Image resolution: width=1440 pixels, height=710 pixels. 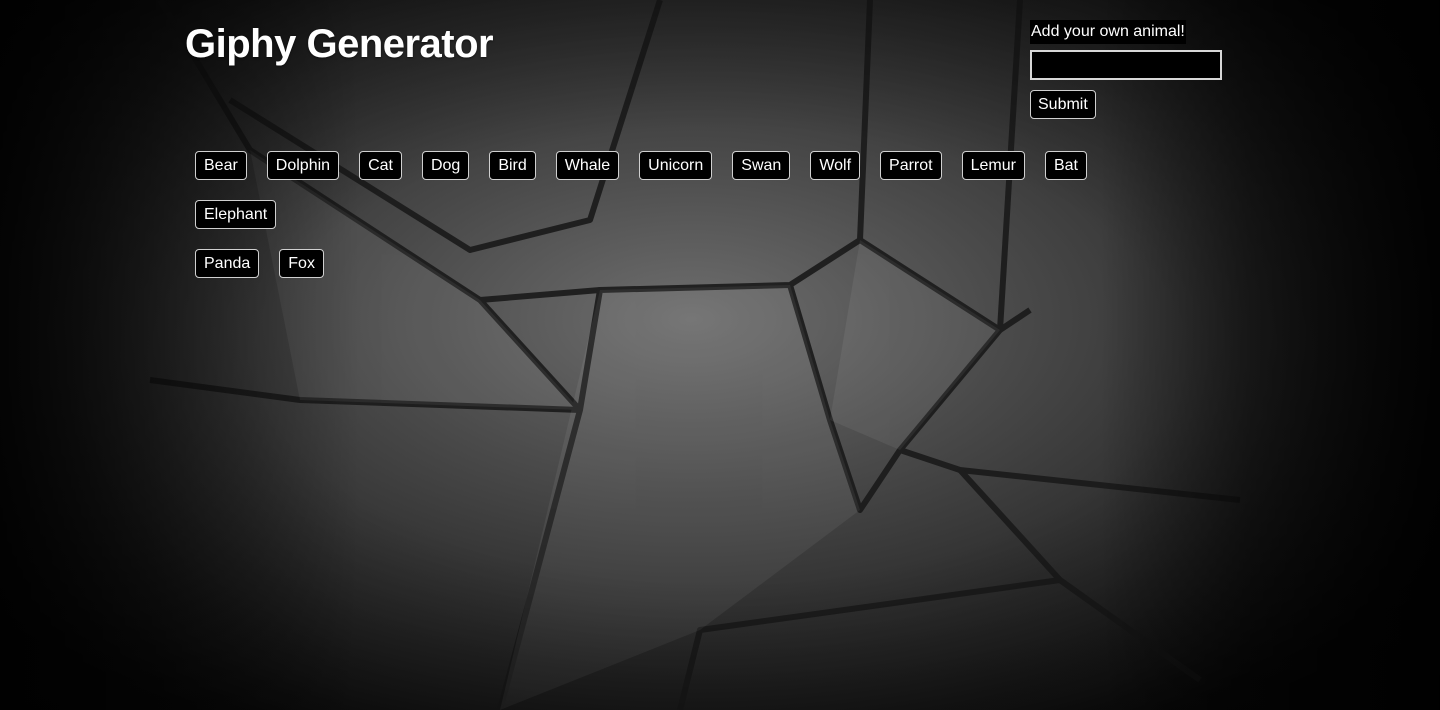 What do you see at coordinates (236, 214) in the screenshot?
I see `animal-button-elephant: Elephant` at bounding box center [236, 214].